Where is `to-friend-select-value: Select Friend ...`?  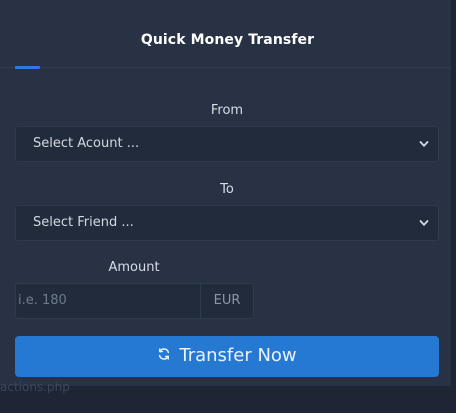
to-friend-select-value: Select Friend ... is located at coordinates (83, 222).